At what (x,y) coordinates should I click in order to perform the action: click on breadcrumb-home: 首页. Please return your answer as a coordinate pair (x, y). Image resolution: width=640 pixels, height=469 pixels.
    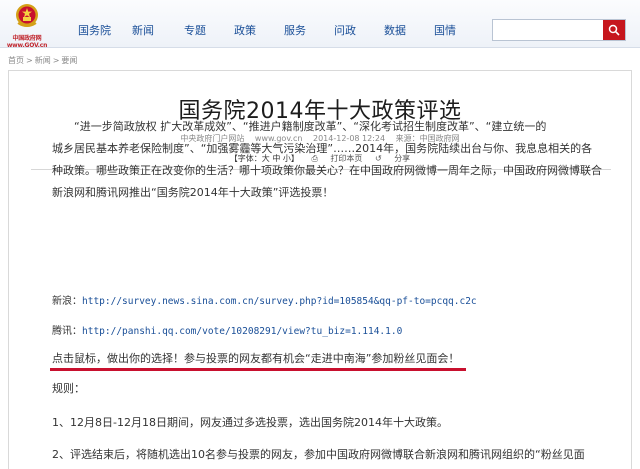
    Looking at the image, I should click on (16, 60).